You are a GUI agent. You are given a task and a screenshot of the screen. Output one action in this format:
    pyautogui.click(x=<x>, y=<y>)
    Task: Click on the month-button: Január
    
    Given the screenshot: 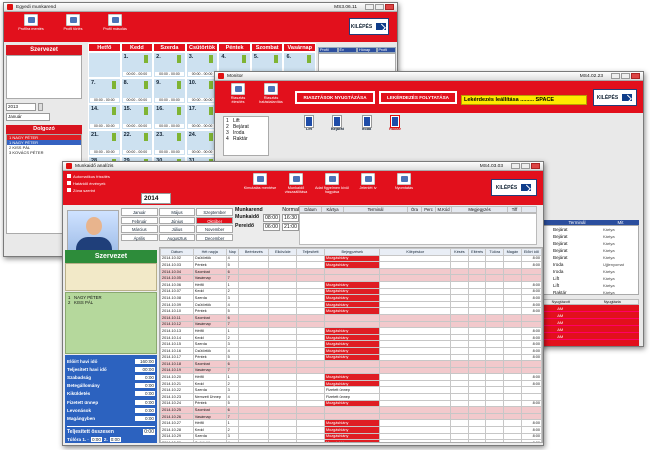 What is the action you would take?
    pyautogui.click(x=139, y=212)
    